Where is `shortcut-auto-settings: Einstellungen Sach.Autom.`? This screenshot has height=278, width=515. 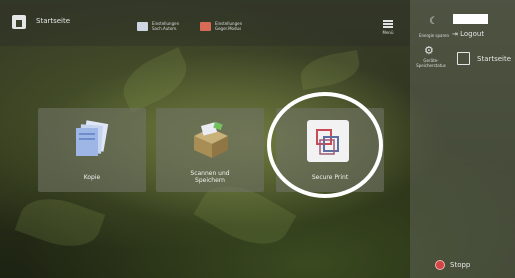
shortcut-auto-settings: Einstellungen Sach.Autom. is located at coordinates (158, 26).